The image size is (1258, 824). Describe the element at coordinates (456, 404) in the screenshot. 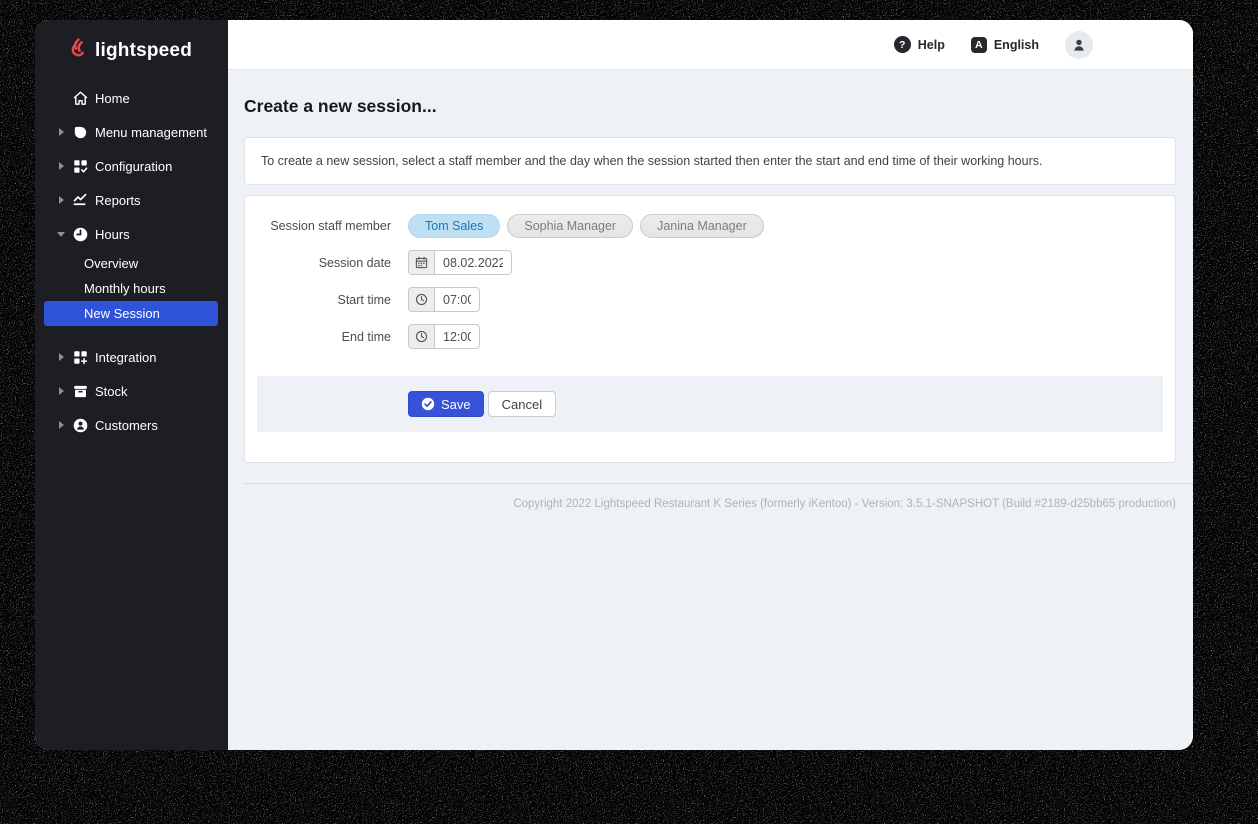

I see `save-label: Save` at that location.